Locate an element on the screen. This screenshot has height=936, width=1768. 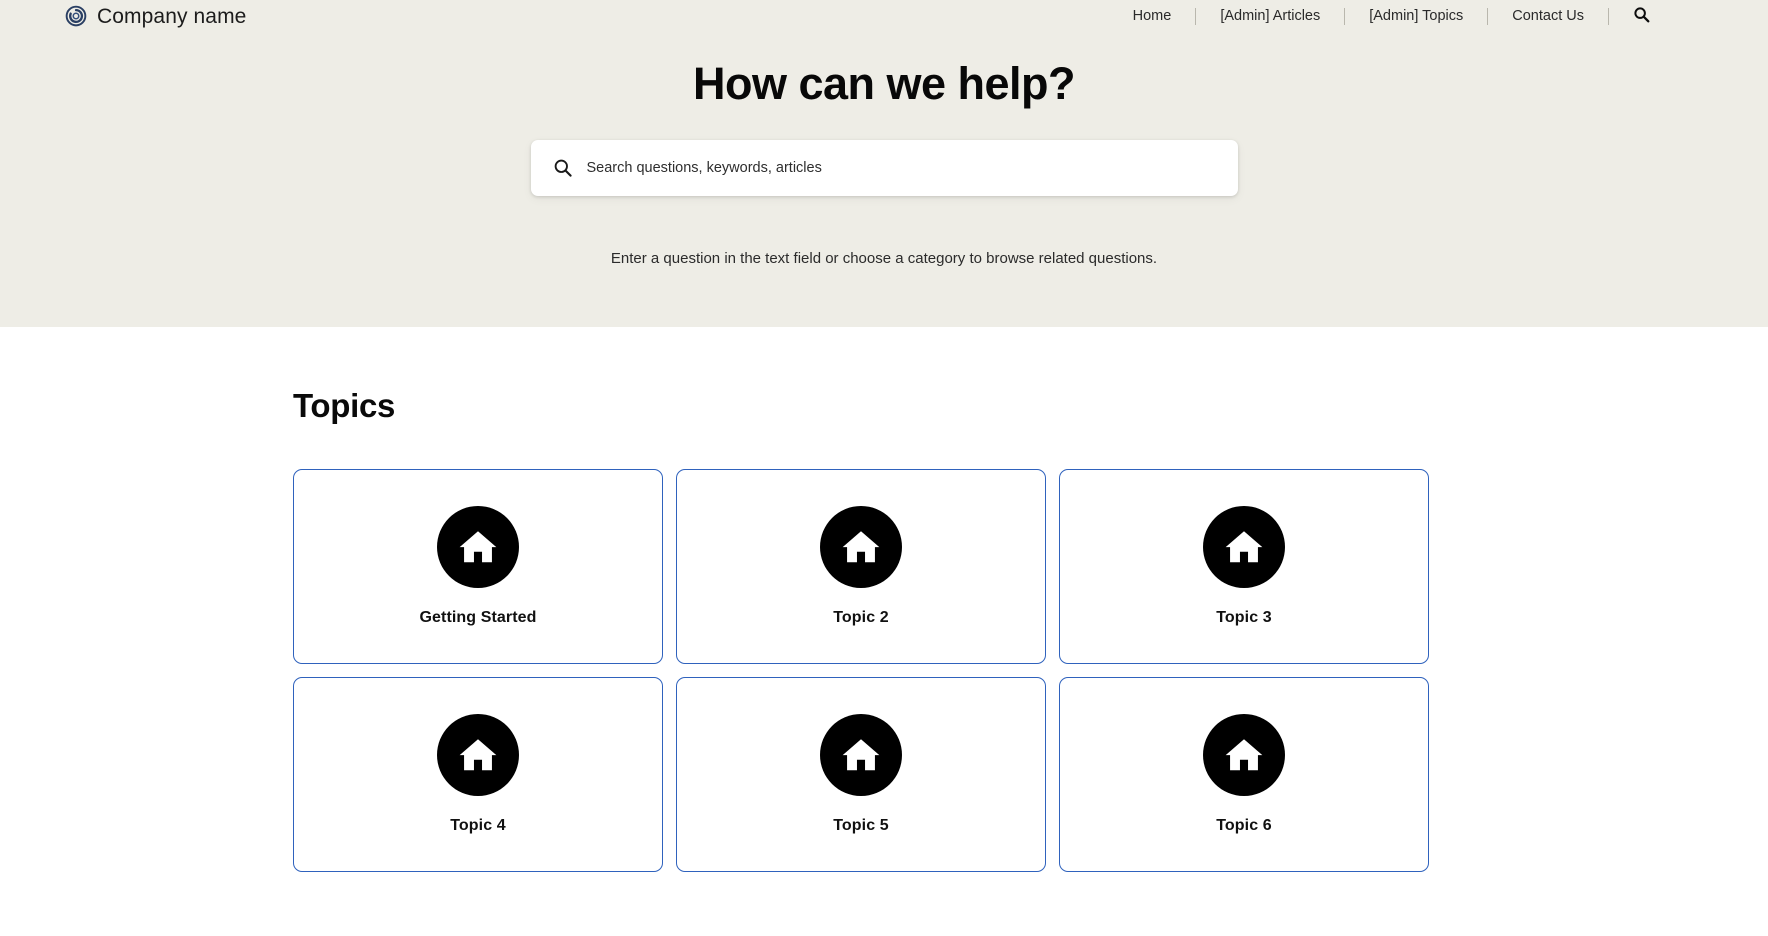
topic-card-label: Topic 5 is located at coordinates (861, 825).